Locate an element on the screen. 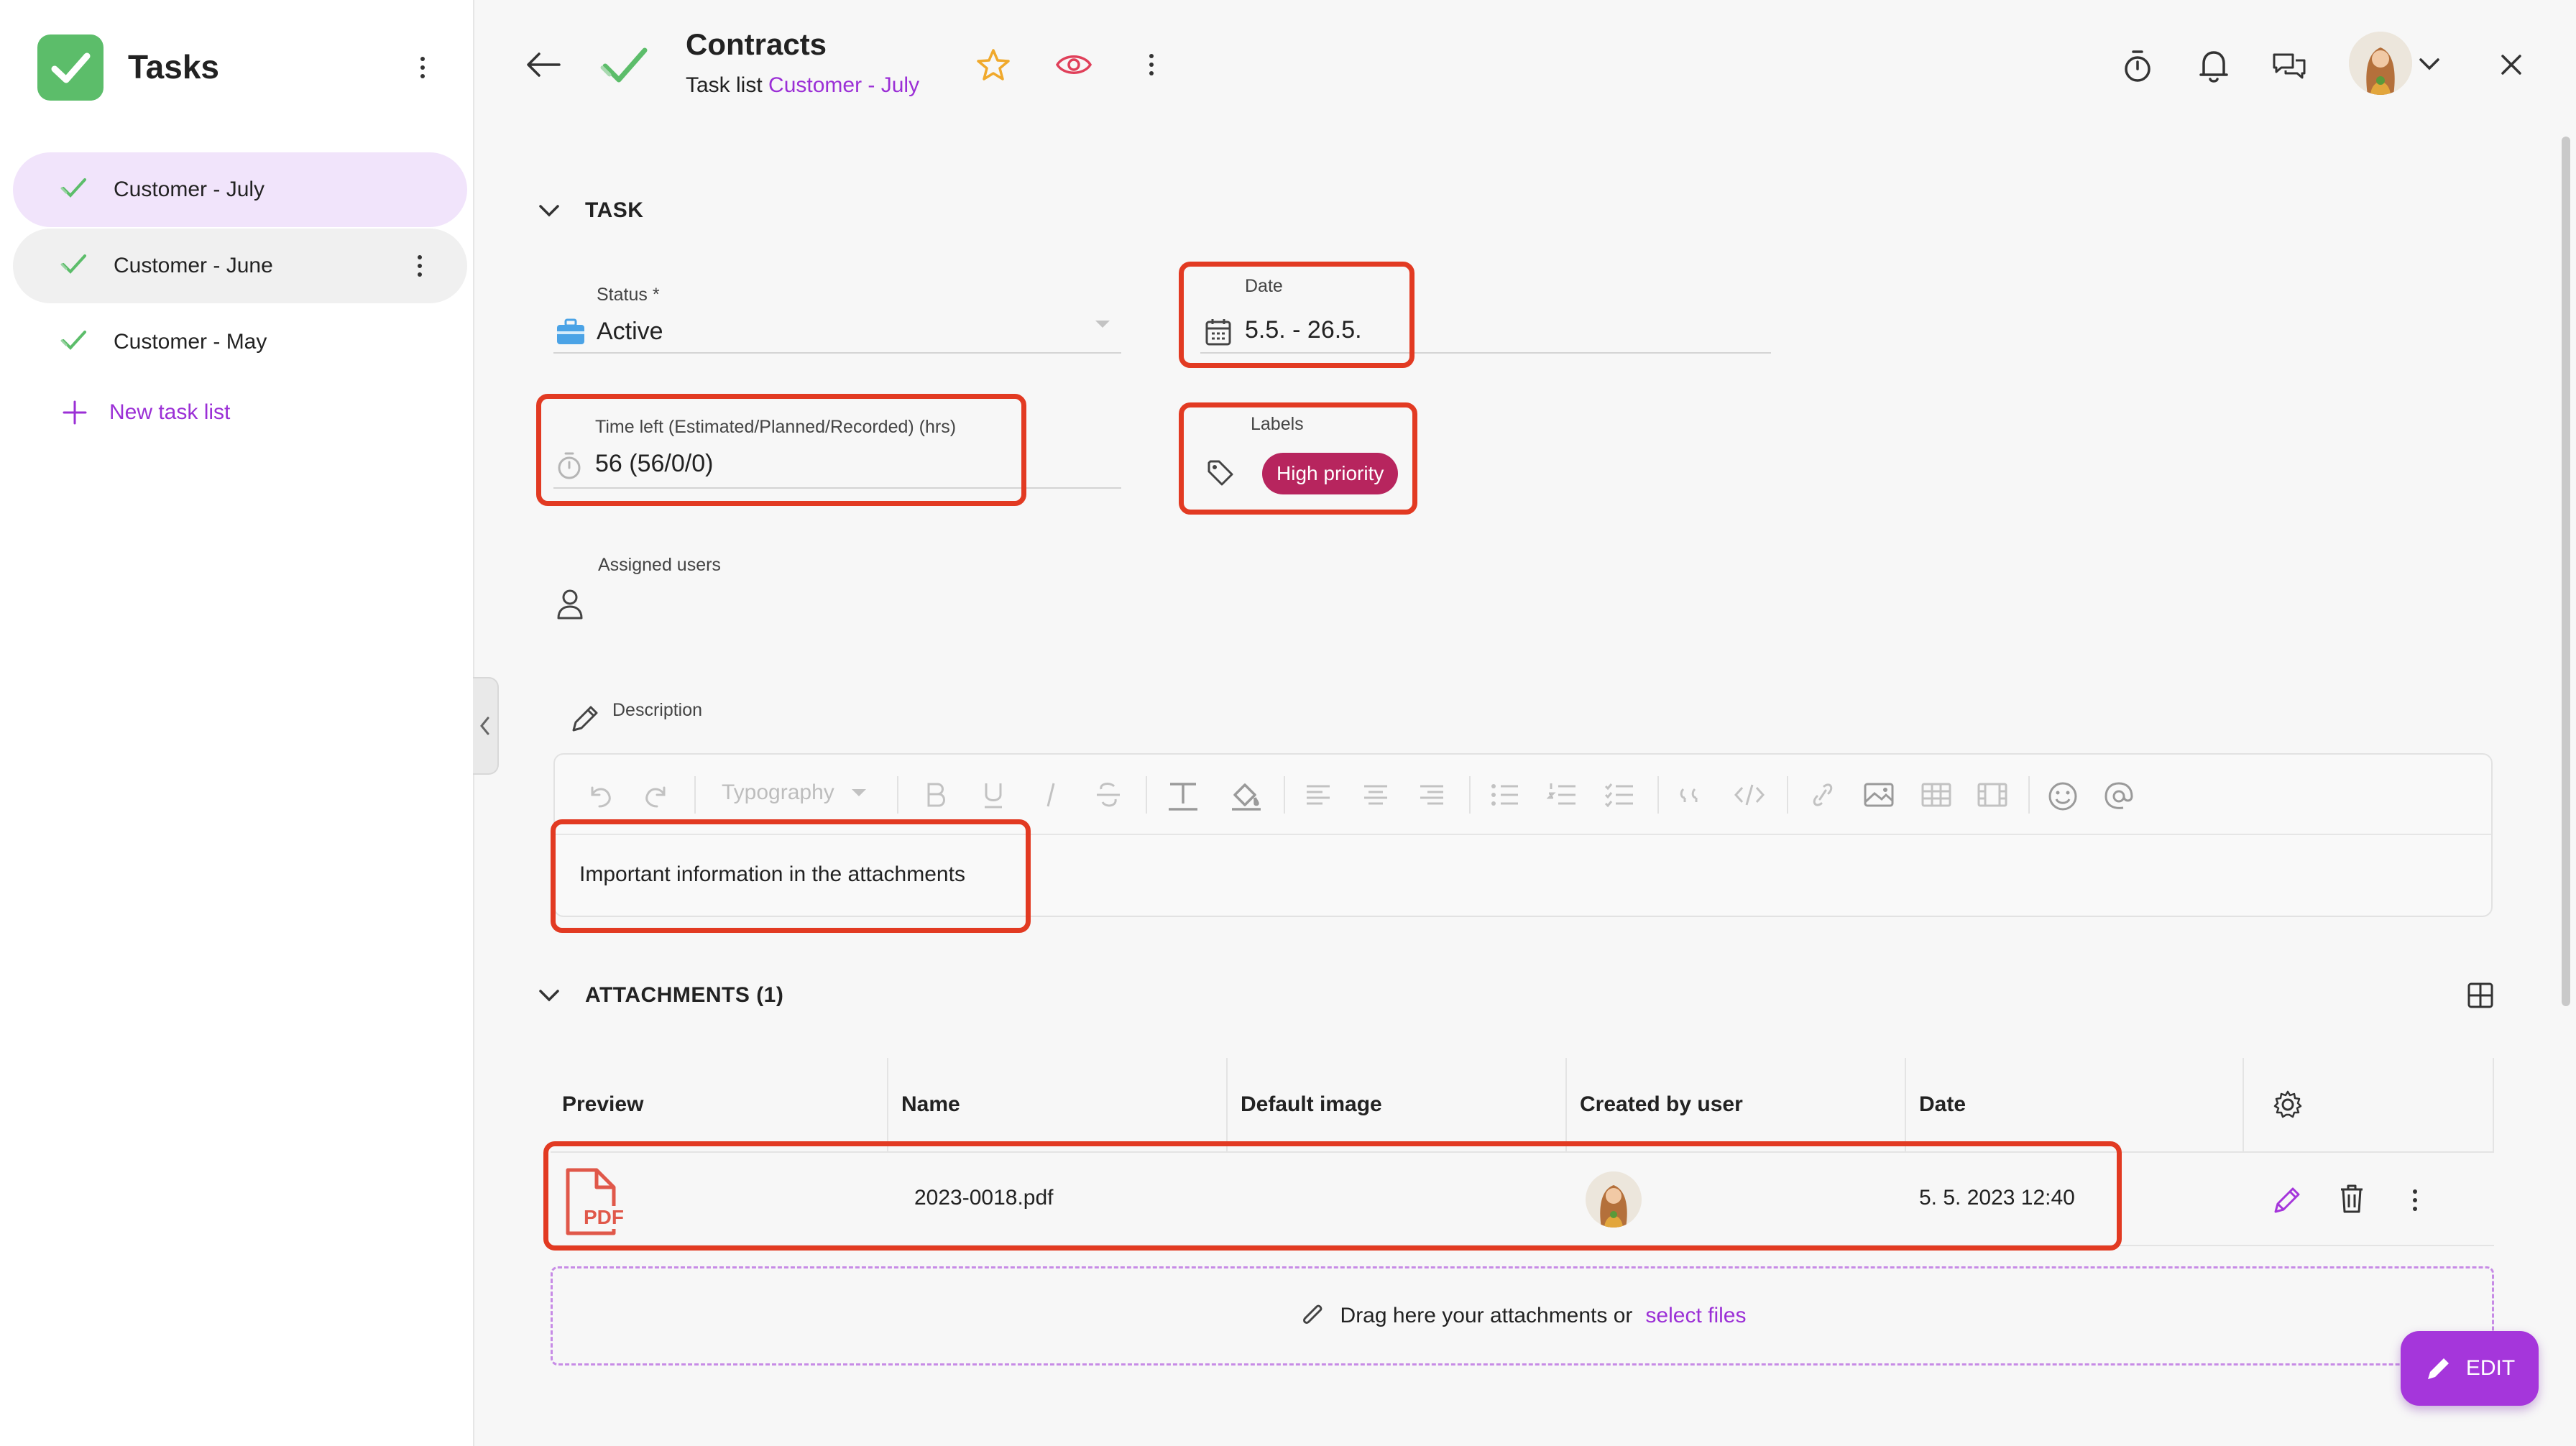  edit-button: EDIT is located at coordinates (2470, 1368).